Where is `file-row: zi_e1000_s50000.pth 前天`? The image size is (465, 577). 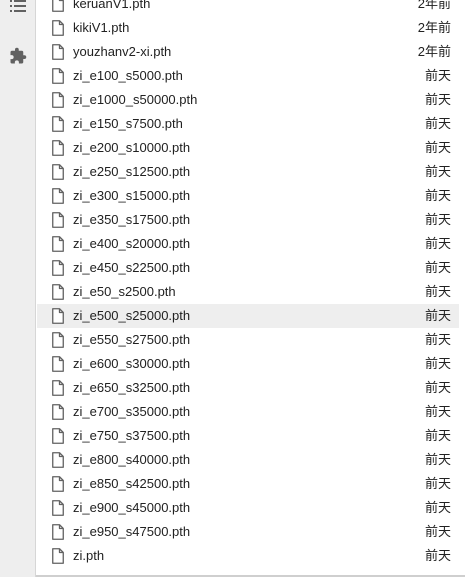 file-row: zi_e1000_s50000.pth 前天 is located at coordinates (248, 100).